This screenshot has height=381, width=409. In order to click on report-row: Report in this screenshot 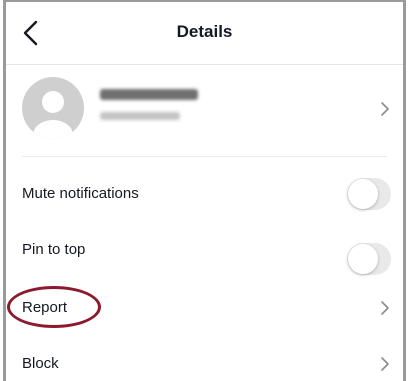, I will do `click(204, 308)`.